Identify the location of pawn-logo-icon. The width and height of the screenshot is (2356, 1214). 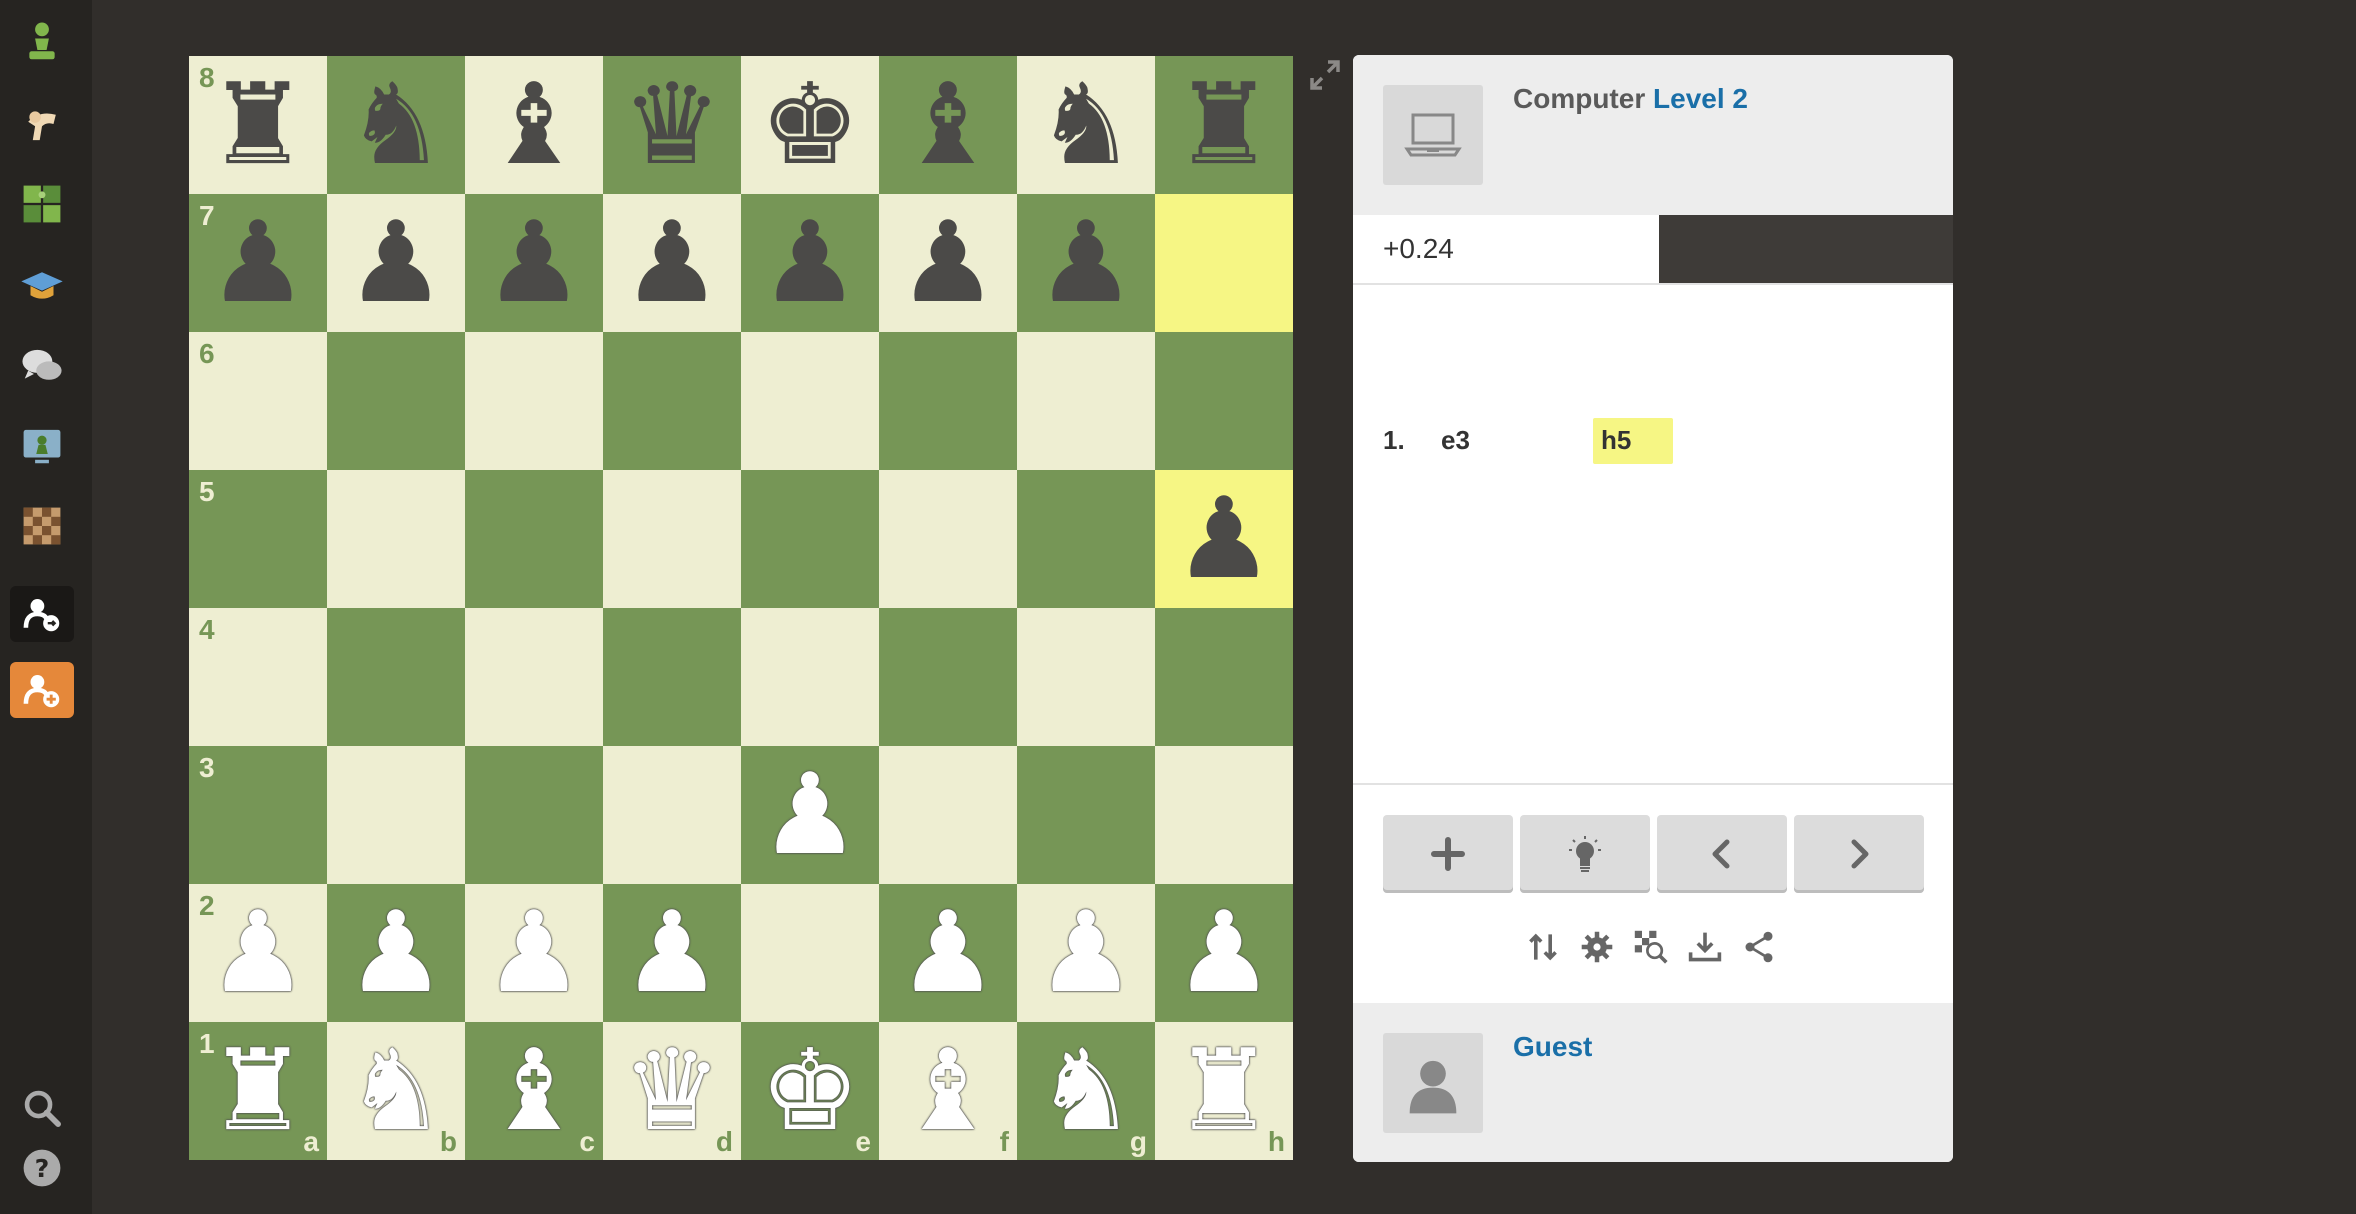
(42, 42).